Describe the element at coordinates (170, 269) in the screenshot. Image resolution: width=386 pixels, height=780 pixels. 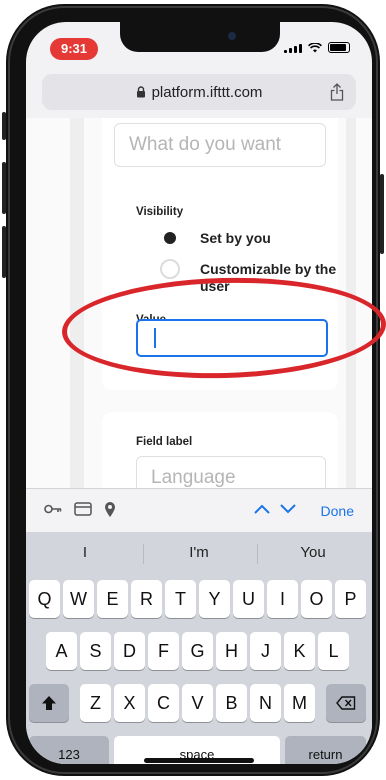
I see `radio-customizable` at that location.